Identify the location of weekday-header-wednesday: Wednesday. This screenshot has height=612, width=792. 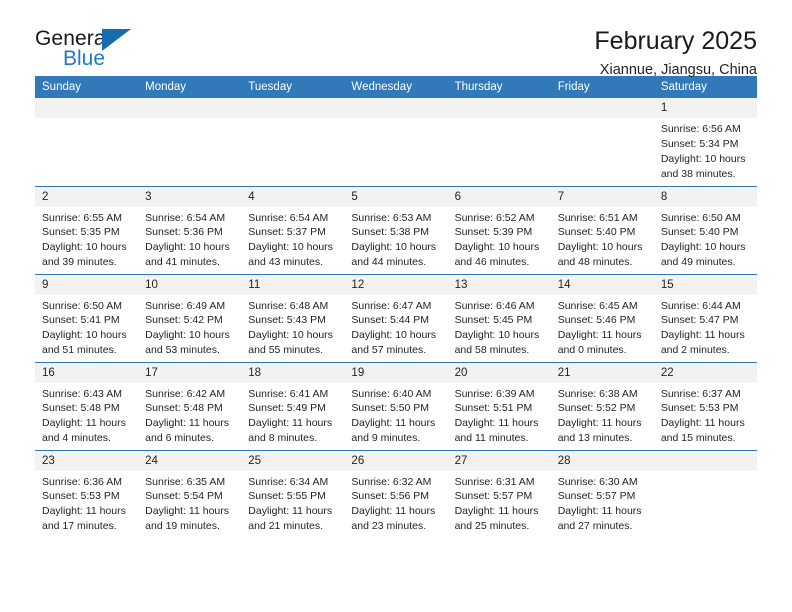
(396, 87).